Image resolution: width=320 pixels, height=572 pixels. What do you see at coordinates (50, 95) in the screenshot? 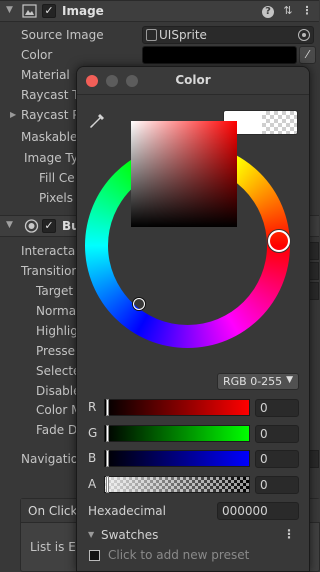
I see `raycast-target-label: Raycast T` at bounding box center [50, 95].